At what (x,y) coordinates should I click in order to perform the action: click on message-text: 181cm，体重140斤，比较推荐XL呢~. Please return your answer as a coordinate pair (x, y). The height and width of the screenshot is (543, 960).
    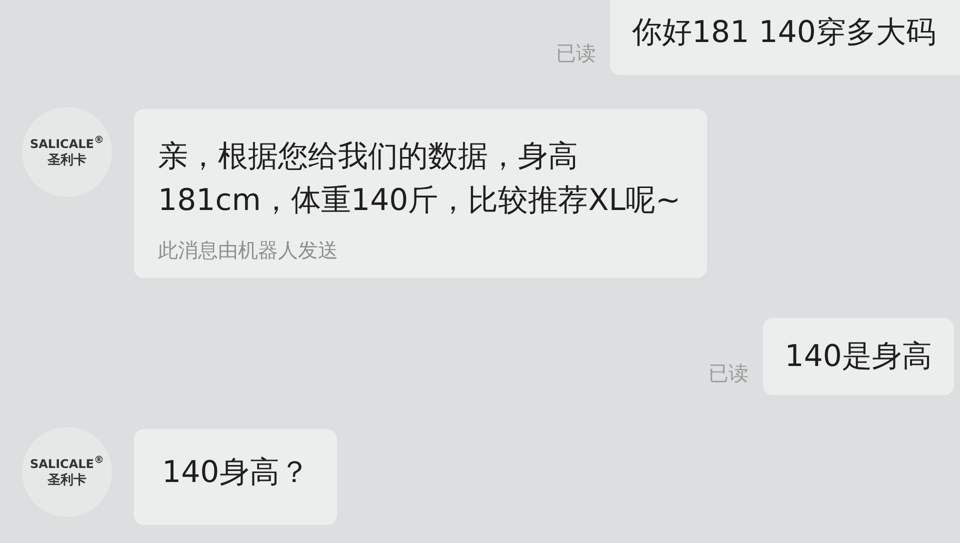
    Looking at the image, I should click on (419, 201).